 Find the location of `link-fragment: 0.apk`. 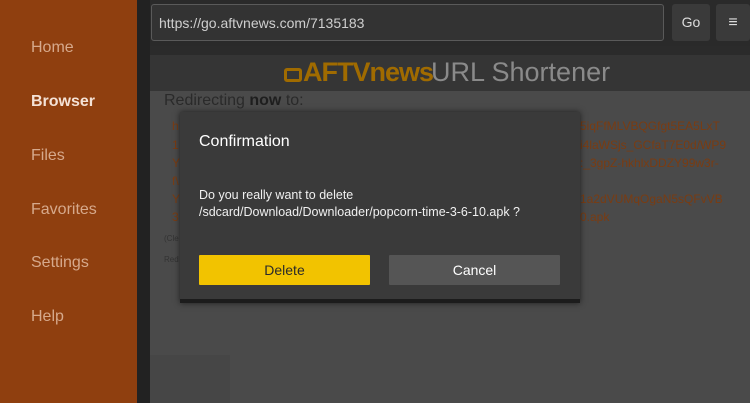

link-fragment: 0.apk is located at coordinates (594, 217).